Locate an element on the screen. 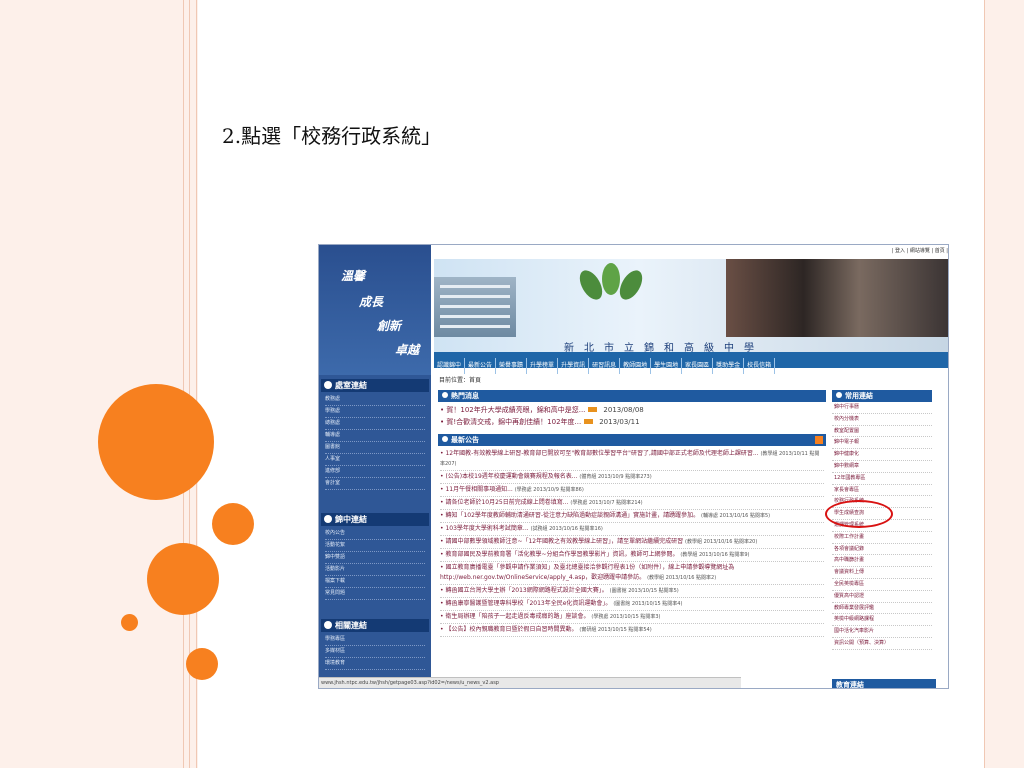 The height and width of the screenshot is (768, 1024). left-section-list: 學務專區 多媒材區 環境教育 is located at coordinates (375, 652).